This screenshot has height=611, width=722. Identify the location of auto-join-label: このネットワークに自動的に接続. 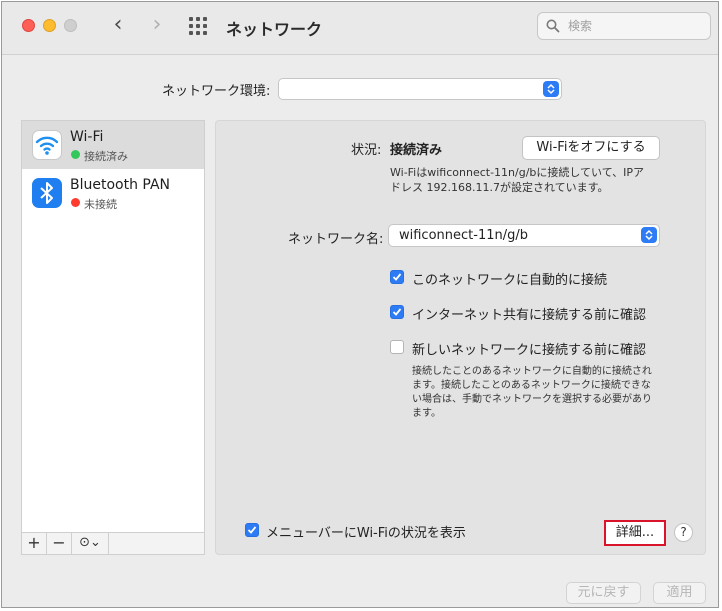
(510, 280).